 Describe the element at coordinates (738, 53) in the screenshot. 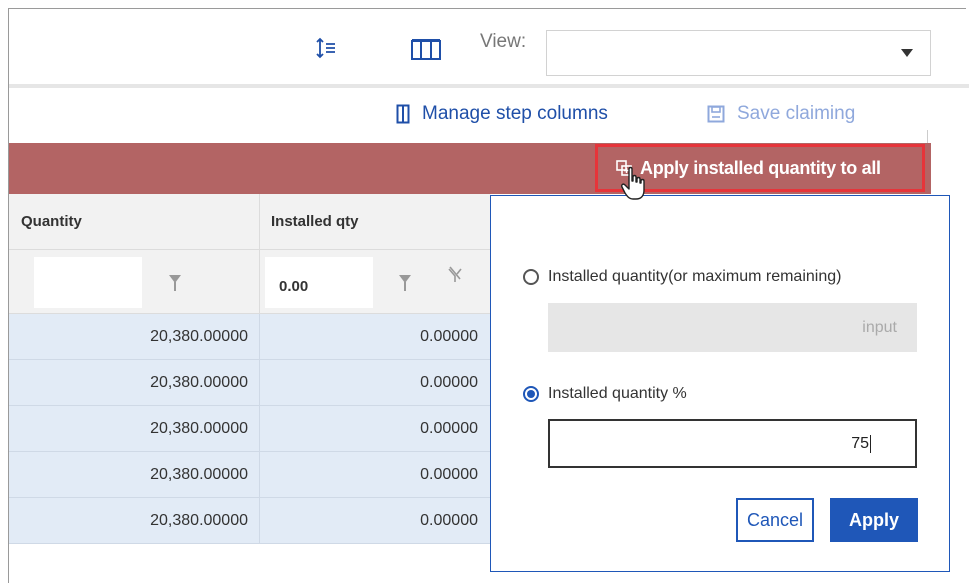

I see `view-select` at that location.